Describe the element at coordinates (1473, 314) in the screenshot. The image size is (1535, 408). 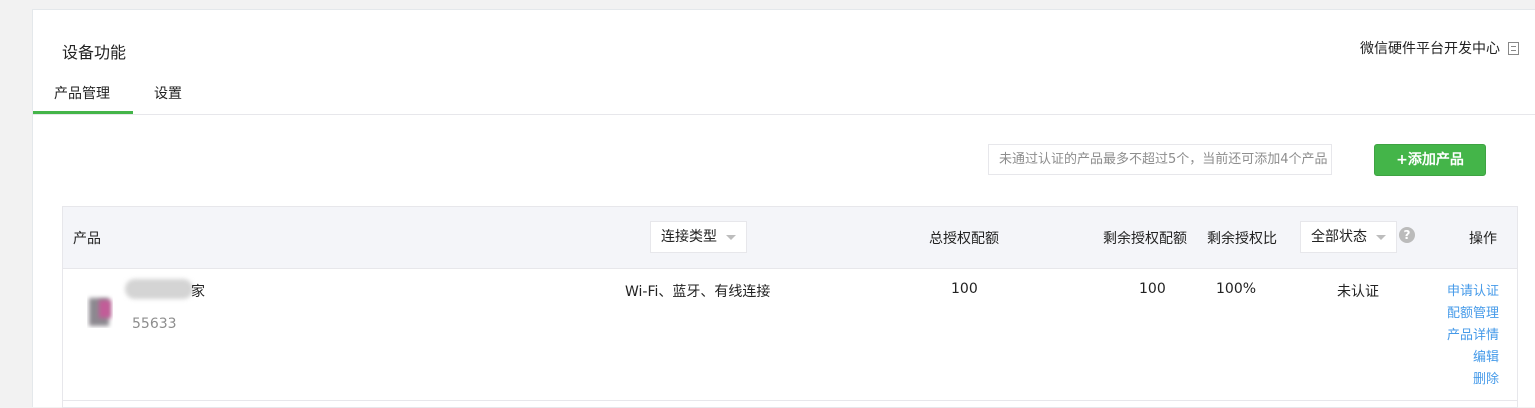
I see `quota-management-link: 配额管理` at that location.